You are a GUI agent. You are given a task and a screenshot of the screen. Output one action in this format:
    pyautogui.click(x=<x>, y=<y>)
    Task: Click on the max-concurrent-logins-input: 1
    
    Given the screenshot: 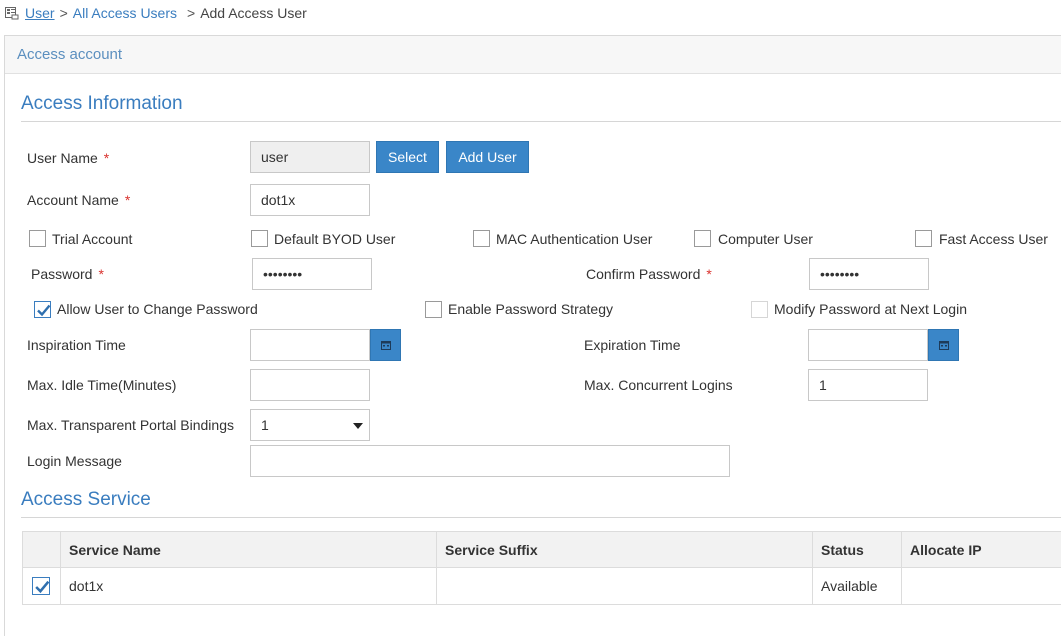 What is the action you would take?
    pyautogui.click(x=868, y=385)
    